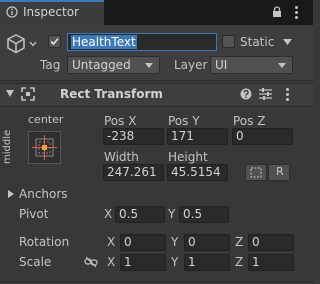  I want to click on layer-value: UI, so click(221, 65).